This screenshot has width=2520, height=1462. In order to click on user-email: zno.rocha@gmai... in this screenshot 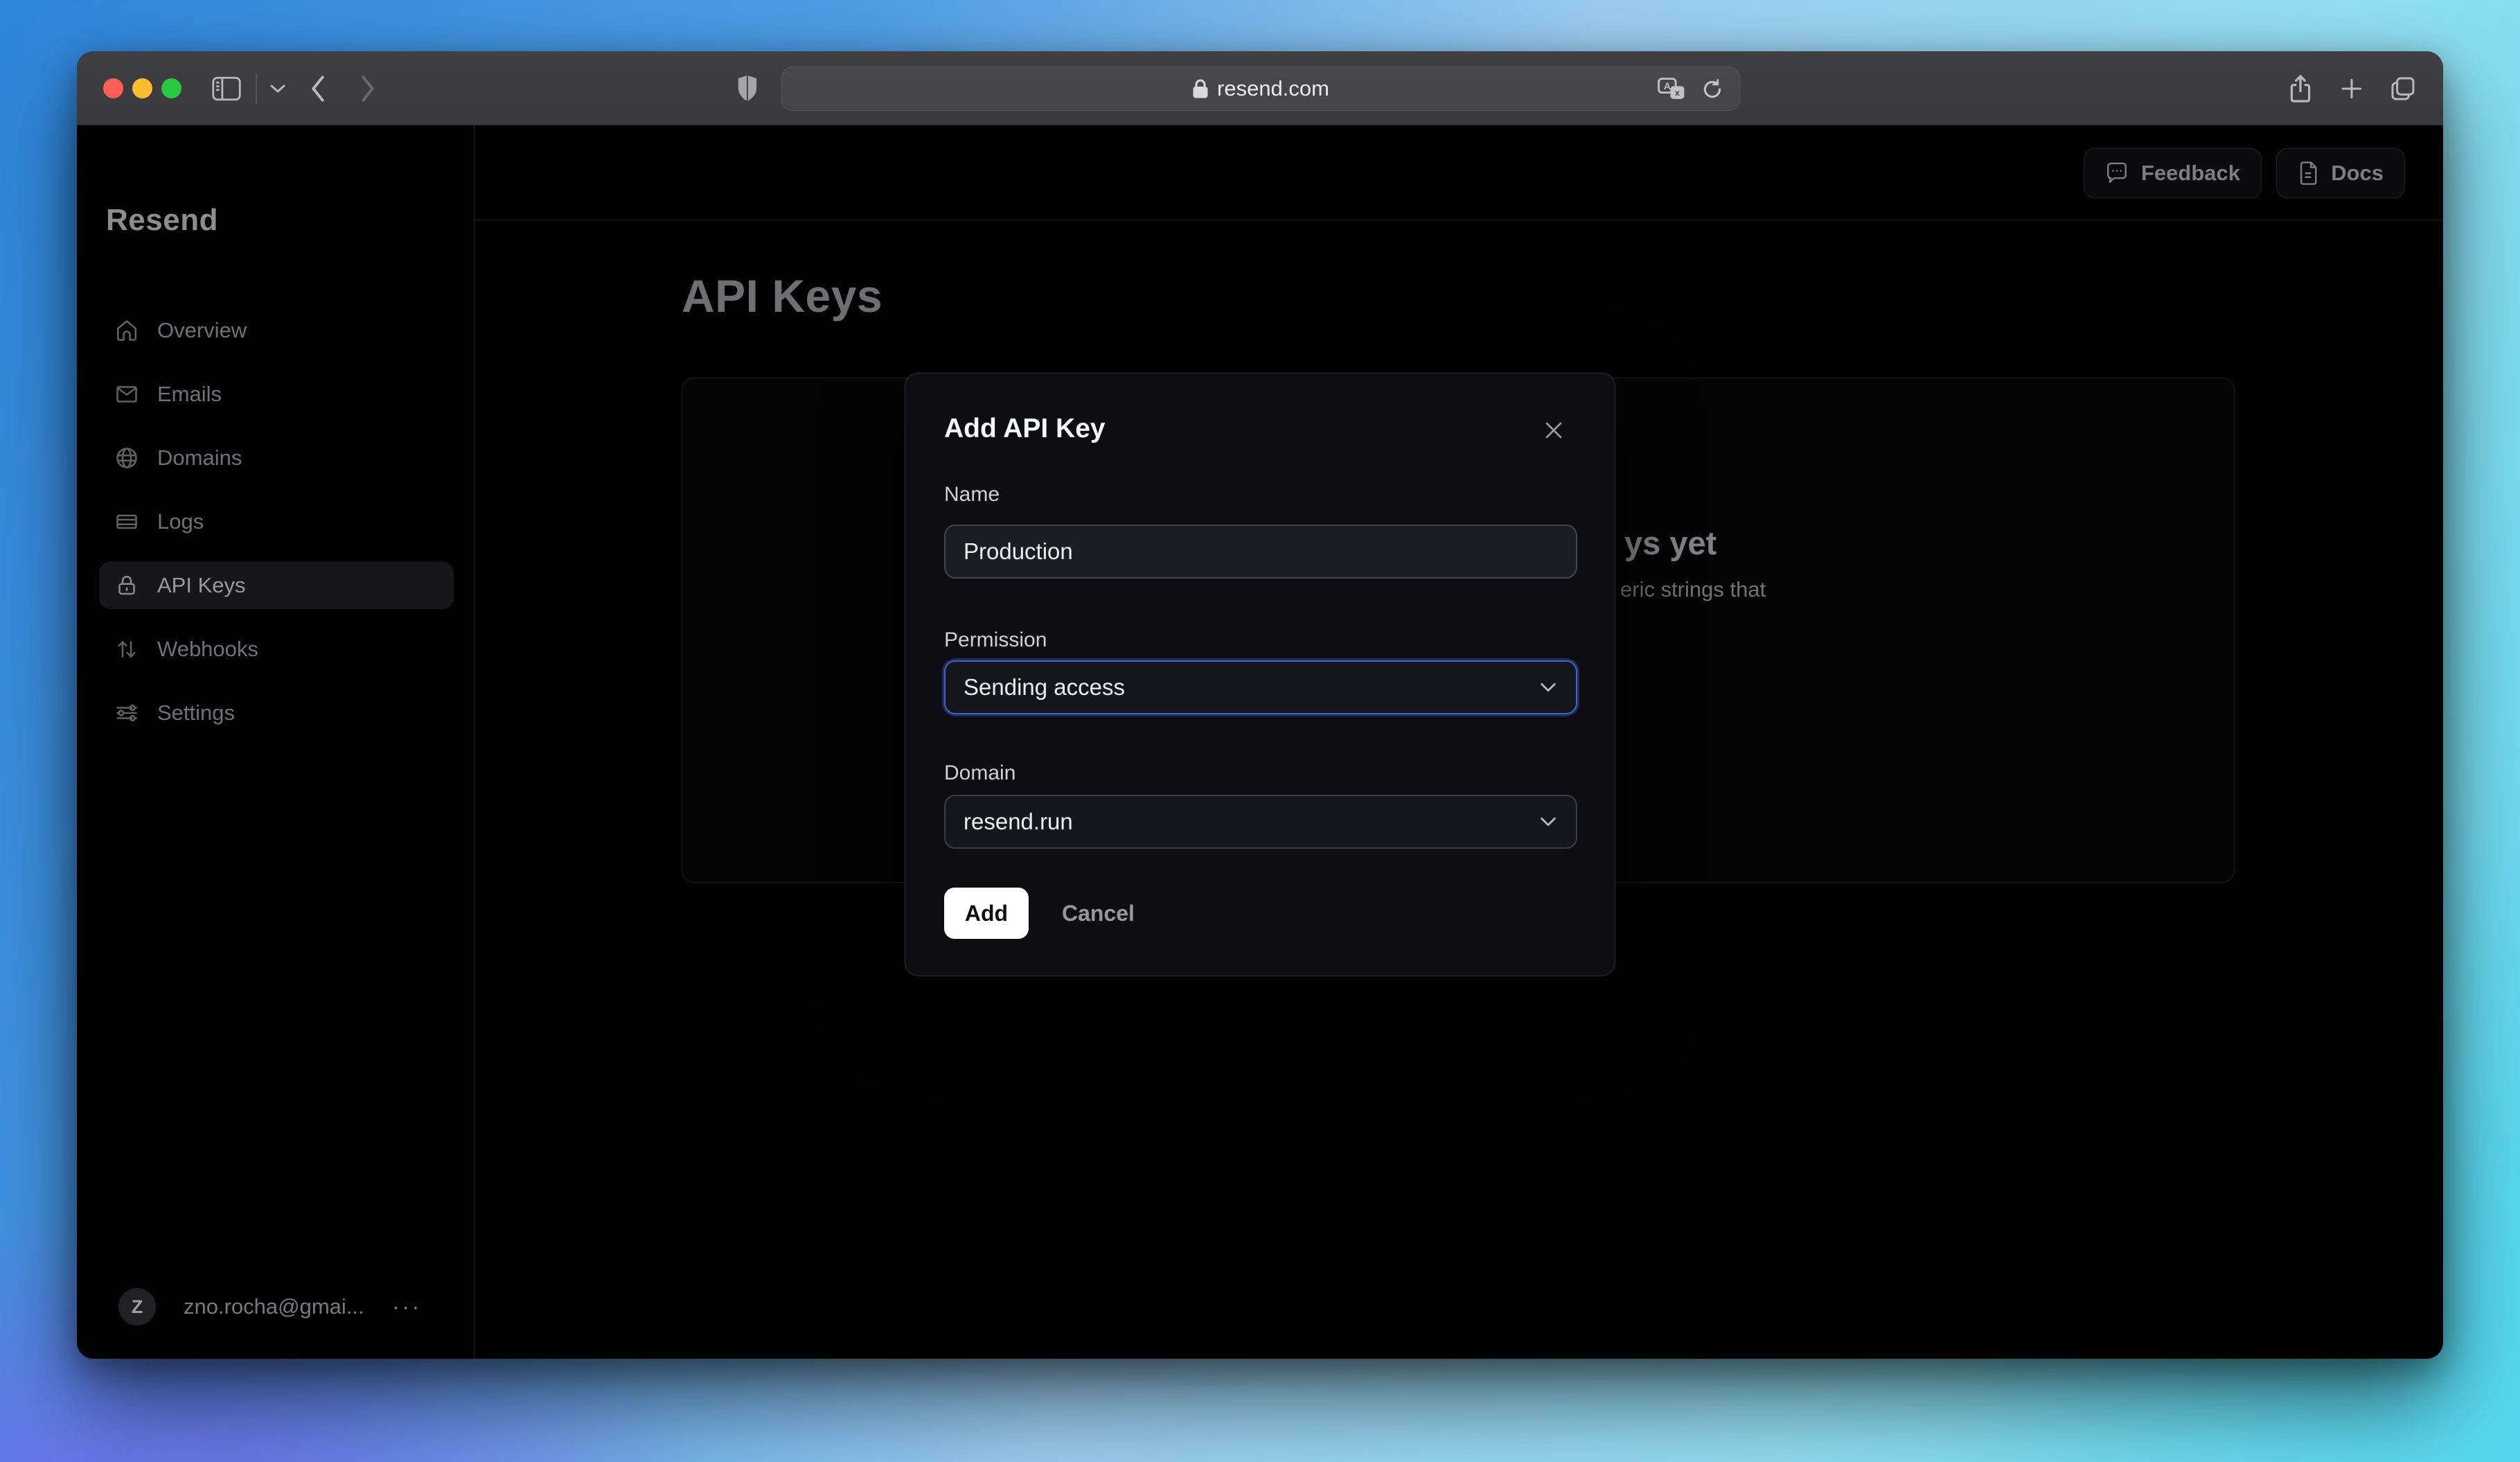, I will do `click(274, 1306)`.